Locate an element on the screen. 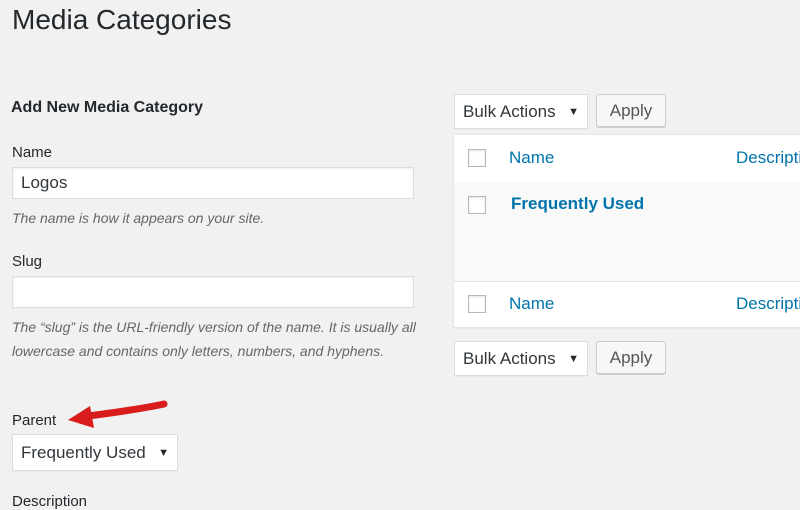  column-footer-description: Description is located at coordinates (768, 304).